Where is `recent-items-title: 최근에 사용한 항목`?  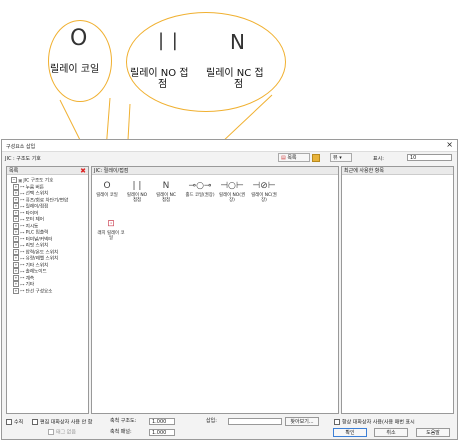 recent-items-title: 최근에 사용한 항목 is located at coordinates (364, 171).